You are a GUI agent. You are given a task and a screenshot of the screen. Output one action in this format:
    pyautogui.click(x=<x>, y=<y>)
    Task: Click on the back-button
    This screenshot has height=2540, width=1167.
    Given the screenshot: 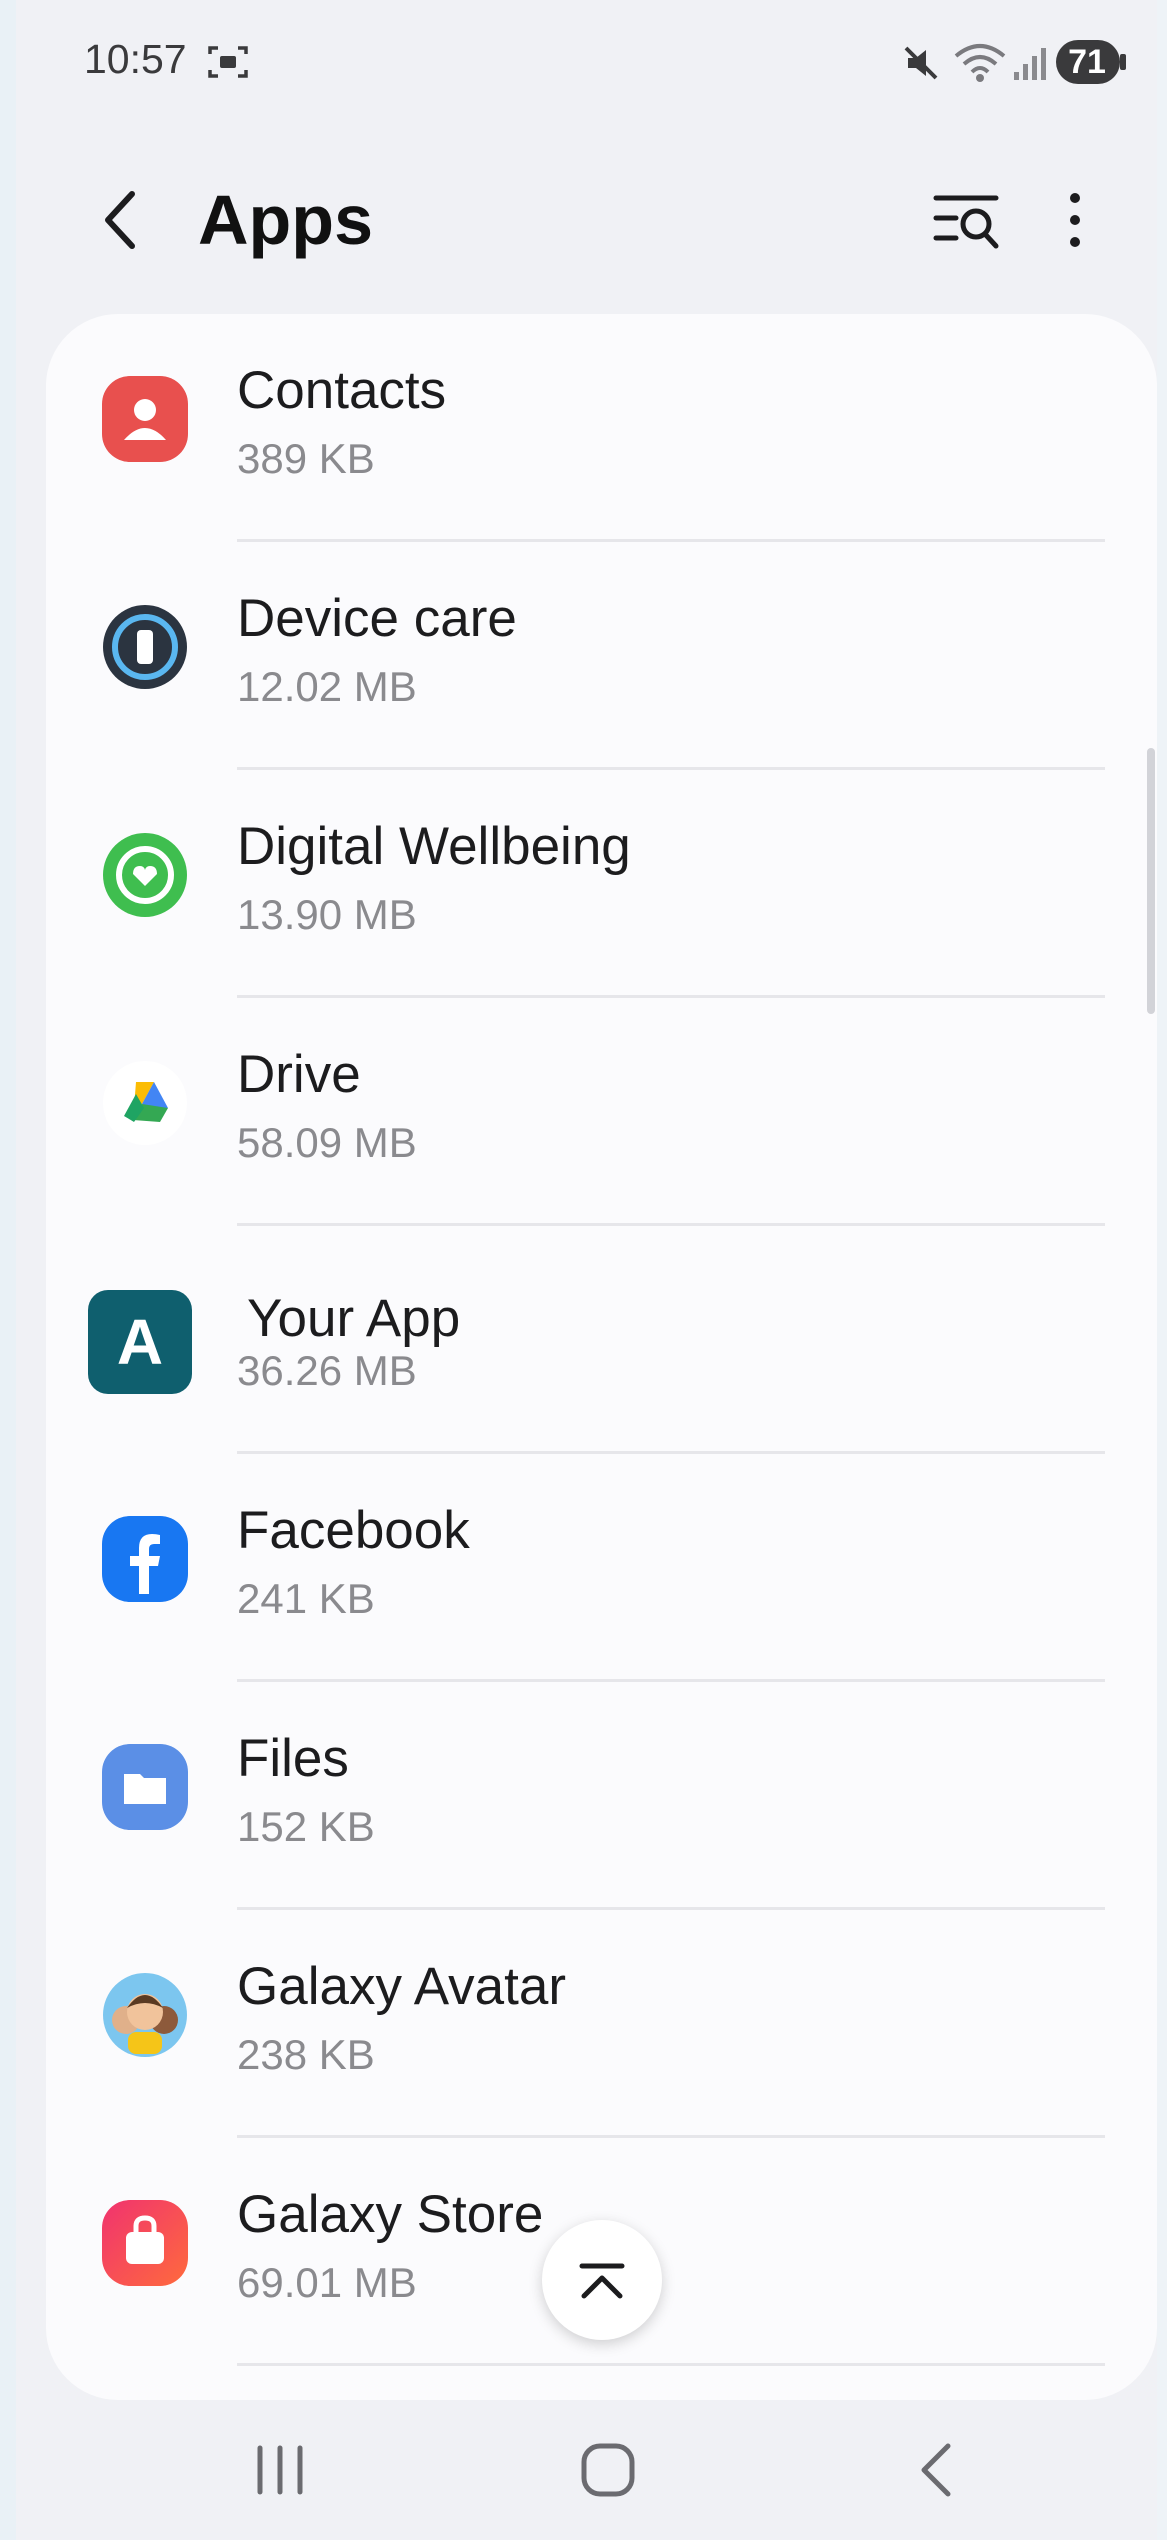 What is the action you would take?
    pyautogui.click(x=127, y=220)
    